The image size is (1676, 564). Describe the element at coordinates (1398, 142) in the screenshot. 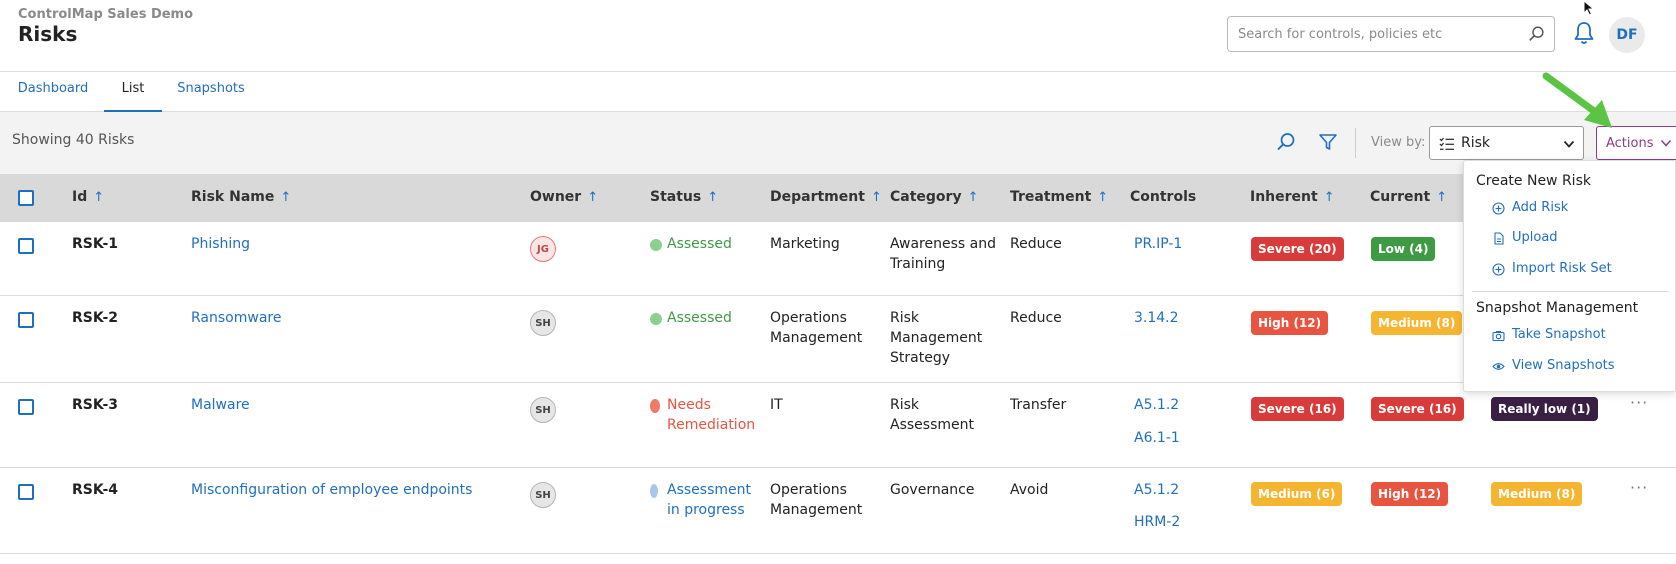

I see `view-by-label: View by:` at that location.